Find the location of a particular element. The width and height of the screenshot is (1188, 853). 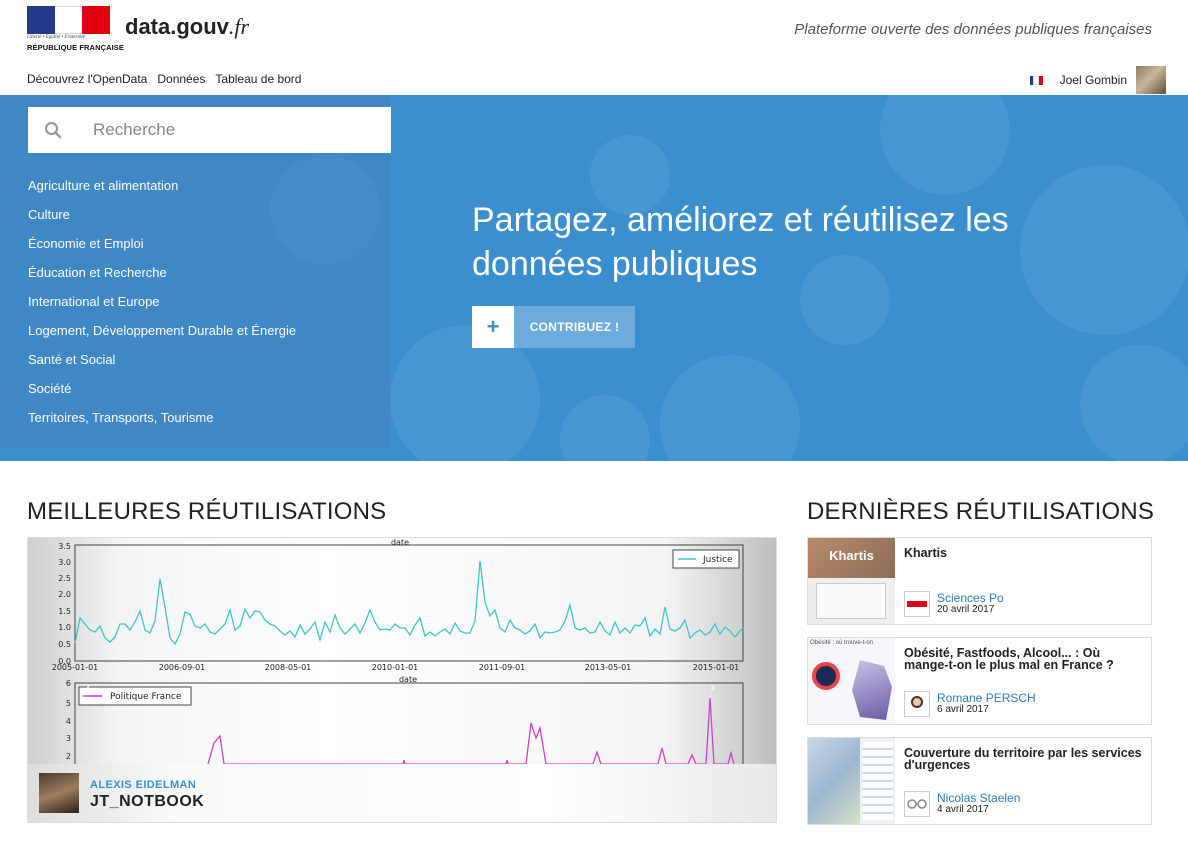

logo-motto: Liberté • Égalité • Fraternité is located at coordinates (56, 37).